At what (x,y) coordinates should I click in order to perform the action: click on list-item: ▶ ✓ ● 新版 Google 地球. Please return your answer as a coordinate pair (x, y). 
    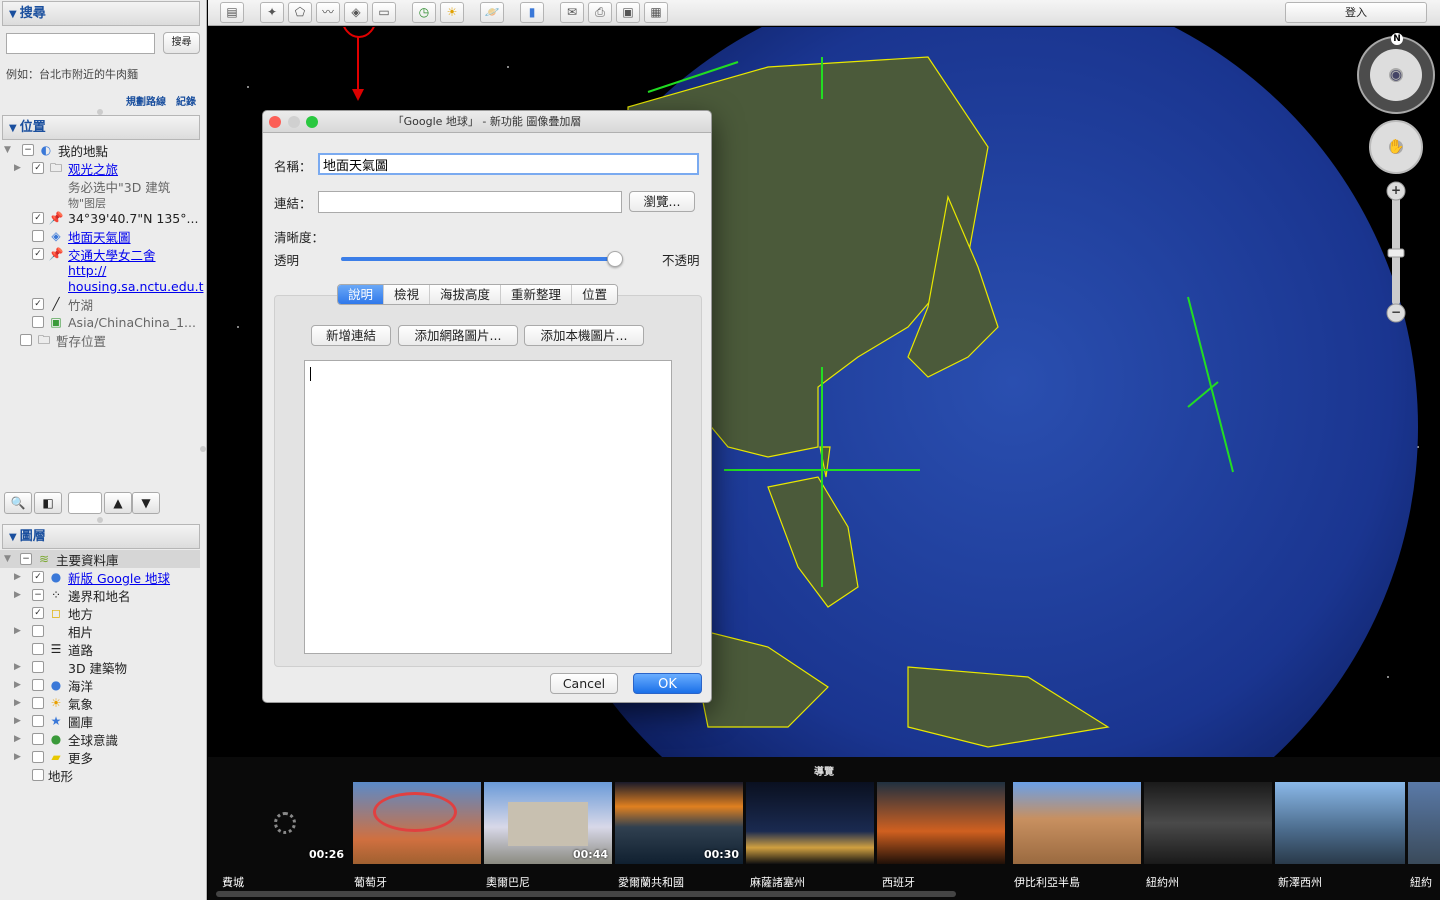
    Looking at the image, I should click on (92, 577).